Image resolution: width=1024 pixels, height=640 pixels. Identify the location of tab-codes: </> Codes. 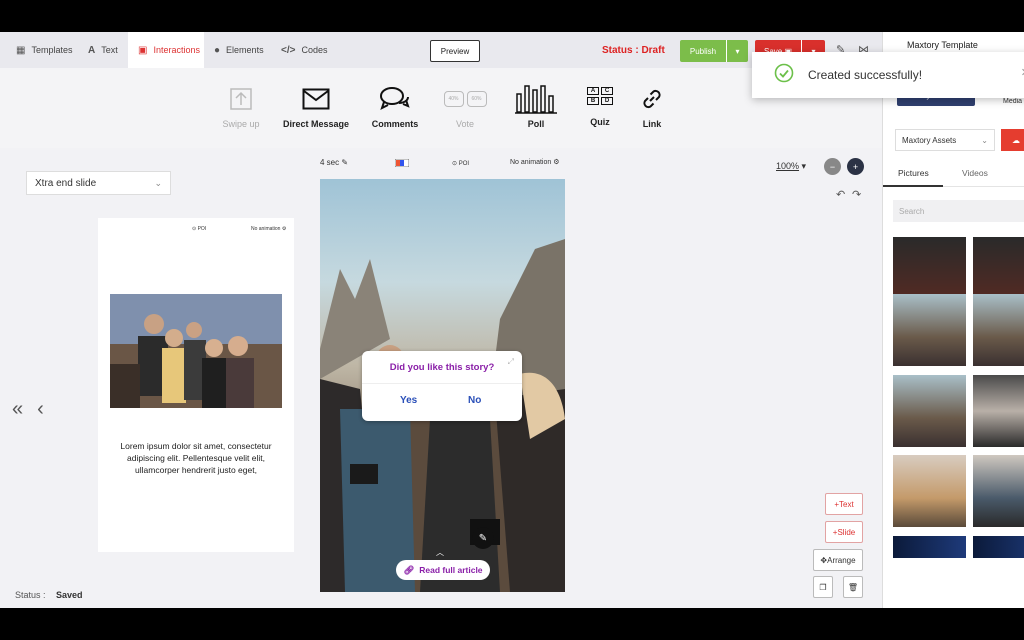
(306, 50).